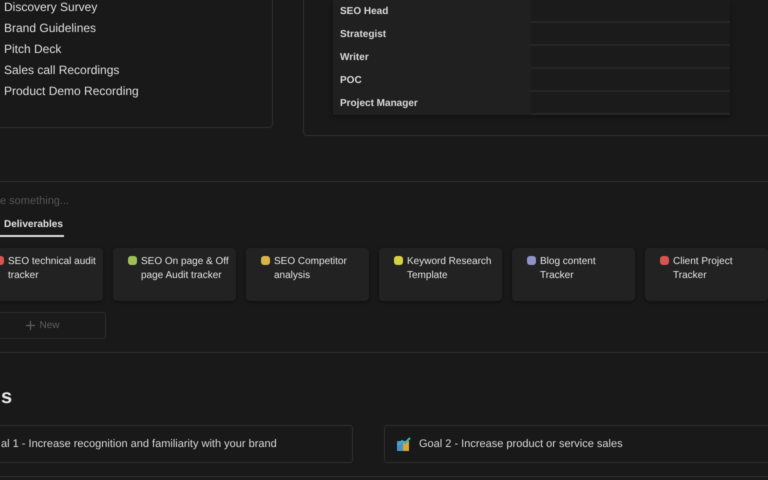 The height and width of the screenshot is (480, 768). Describe the element at coordinates (703, 269) in the screenshot. I see `card-title: Client Project Tracker` at that location.